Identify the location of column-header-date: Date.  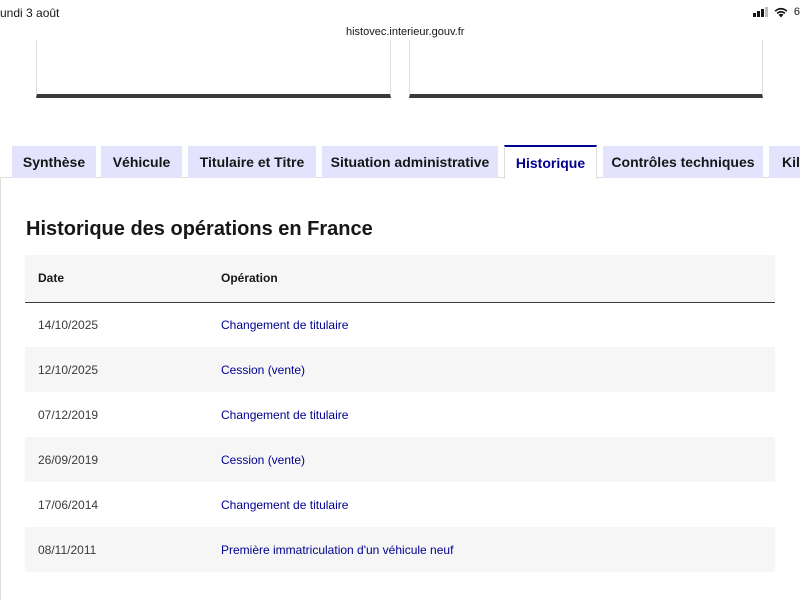
(123, 279).